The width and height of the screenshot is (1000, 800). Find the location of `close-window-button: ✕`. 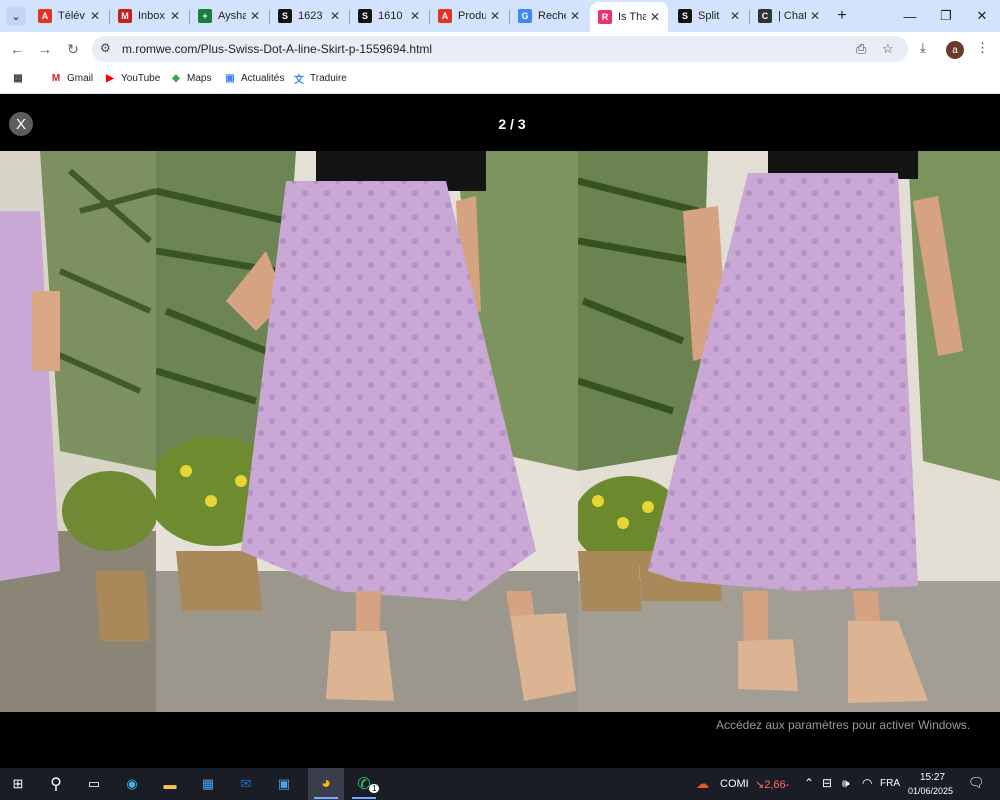

close-window-button: ✕ is located at coordinates (982, 16).